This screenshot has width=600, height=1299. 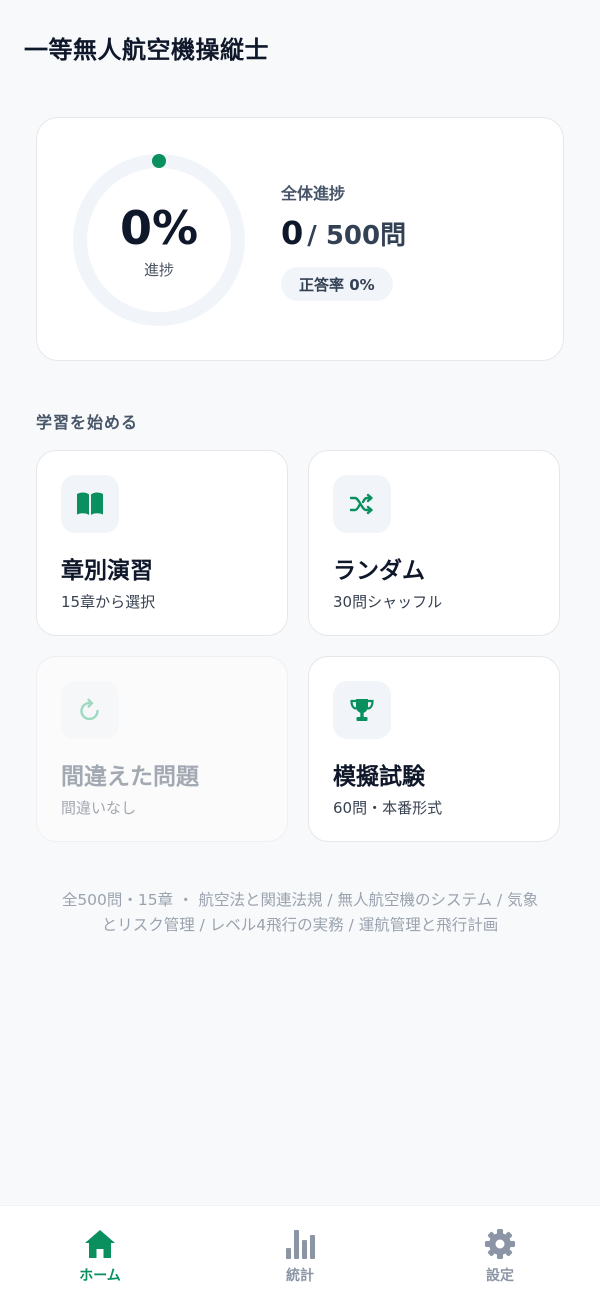 I want to click on bottom-nav: ホーム 統計 設定, so click(x=300, y=1252).